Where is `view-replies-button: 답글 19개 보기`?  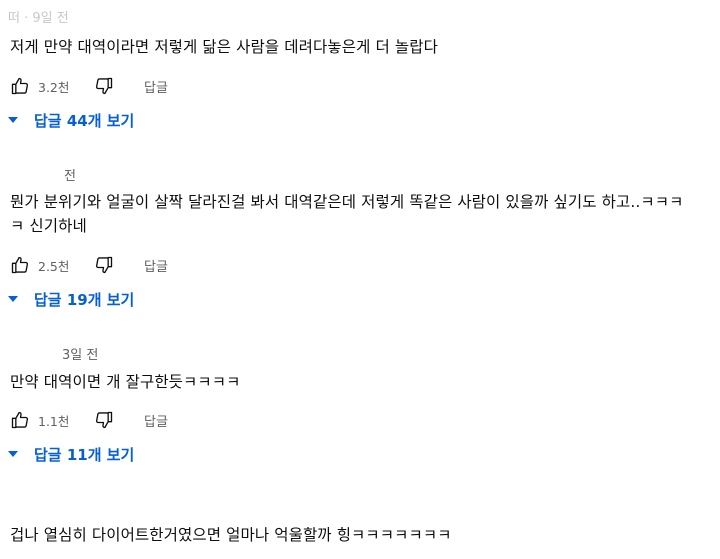 view-replies-button: 답글 19개 보기 is located at coordinates (70, 299).